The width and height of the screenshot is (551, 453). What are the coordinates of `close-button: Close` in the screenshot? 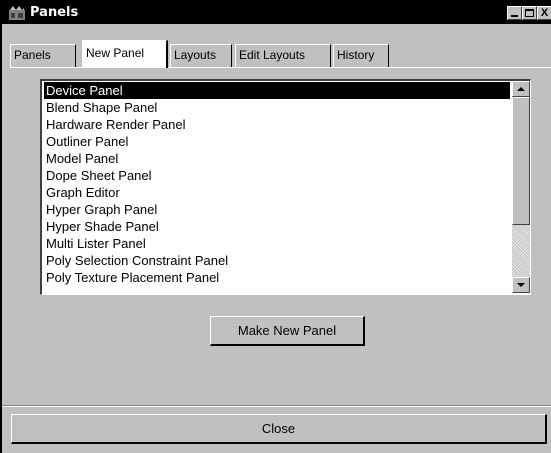 It's located at (279, 429).